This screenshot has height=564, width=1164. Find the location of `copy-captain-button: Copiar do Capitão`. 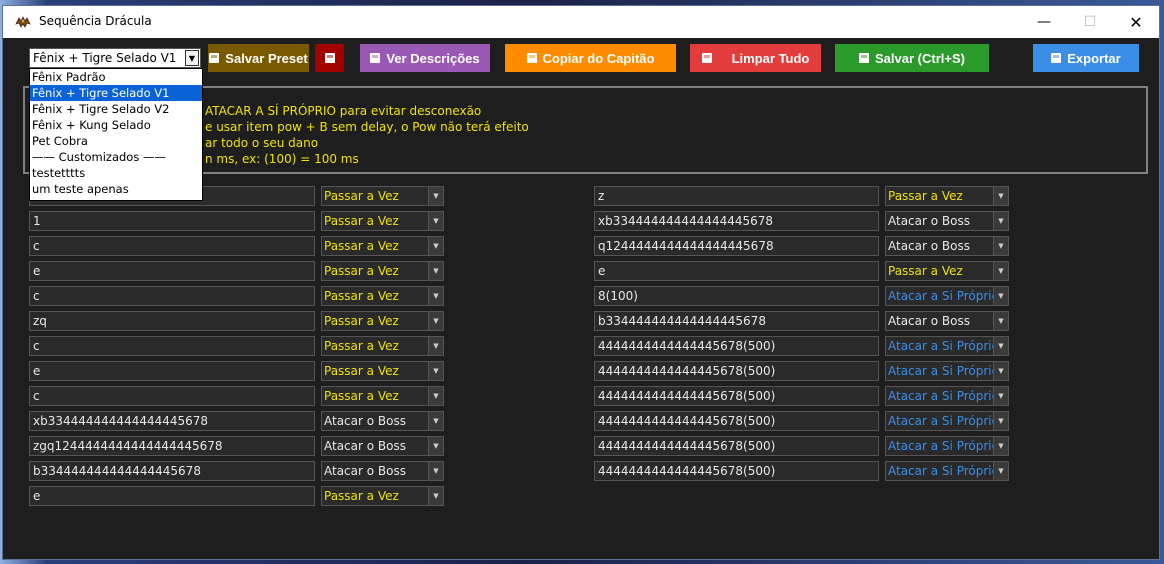

copy-captain-button: Copiar do Capitão is located at coordinates (590, 58).